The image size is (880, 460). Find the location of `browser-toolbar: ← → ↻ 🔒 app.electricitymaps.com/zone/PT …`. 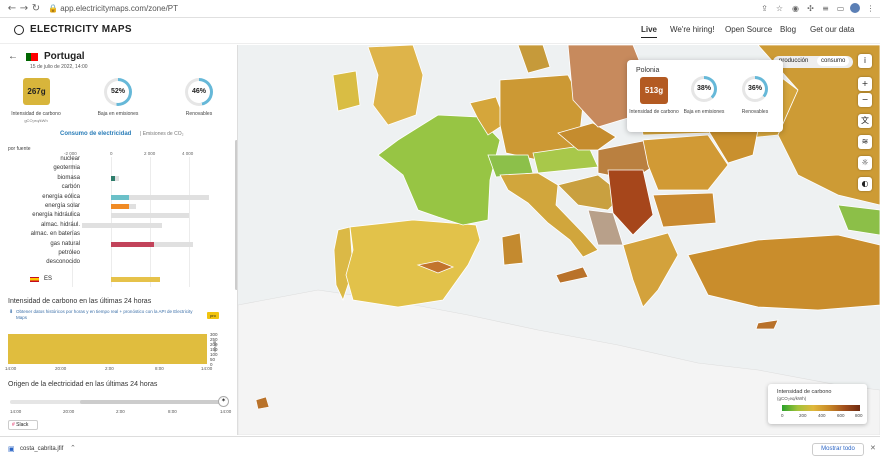

browser-toolbar: ← → ↻ 🔒 app.electricitymaps.com/zone/PT … is located at coordinates (440, 9).